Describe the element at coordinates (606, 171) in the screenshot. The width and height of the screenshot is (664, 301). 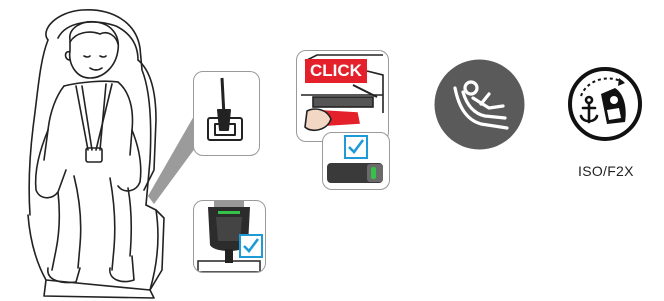
I see `iso-caption: ISO/F2X` at that location.